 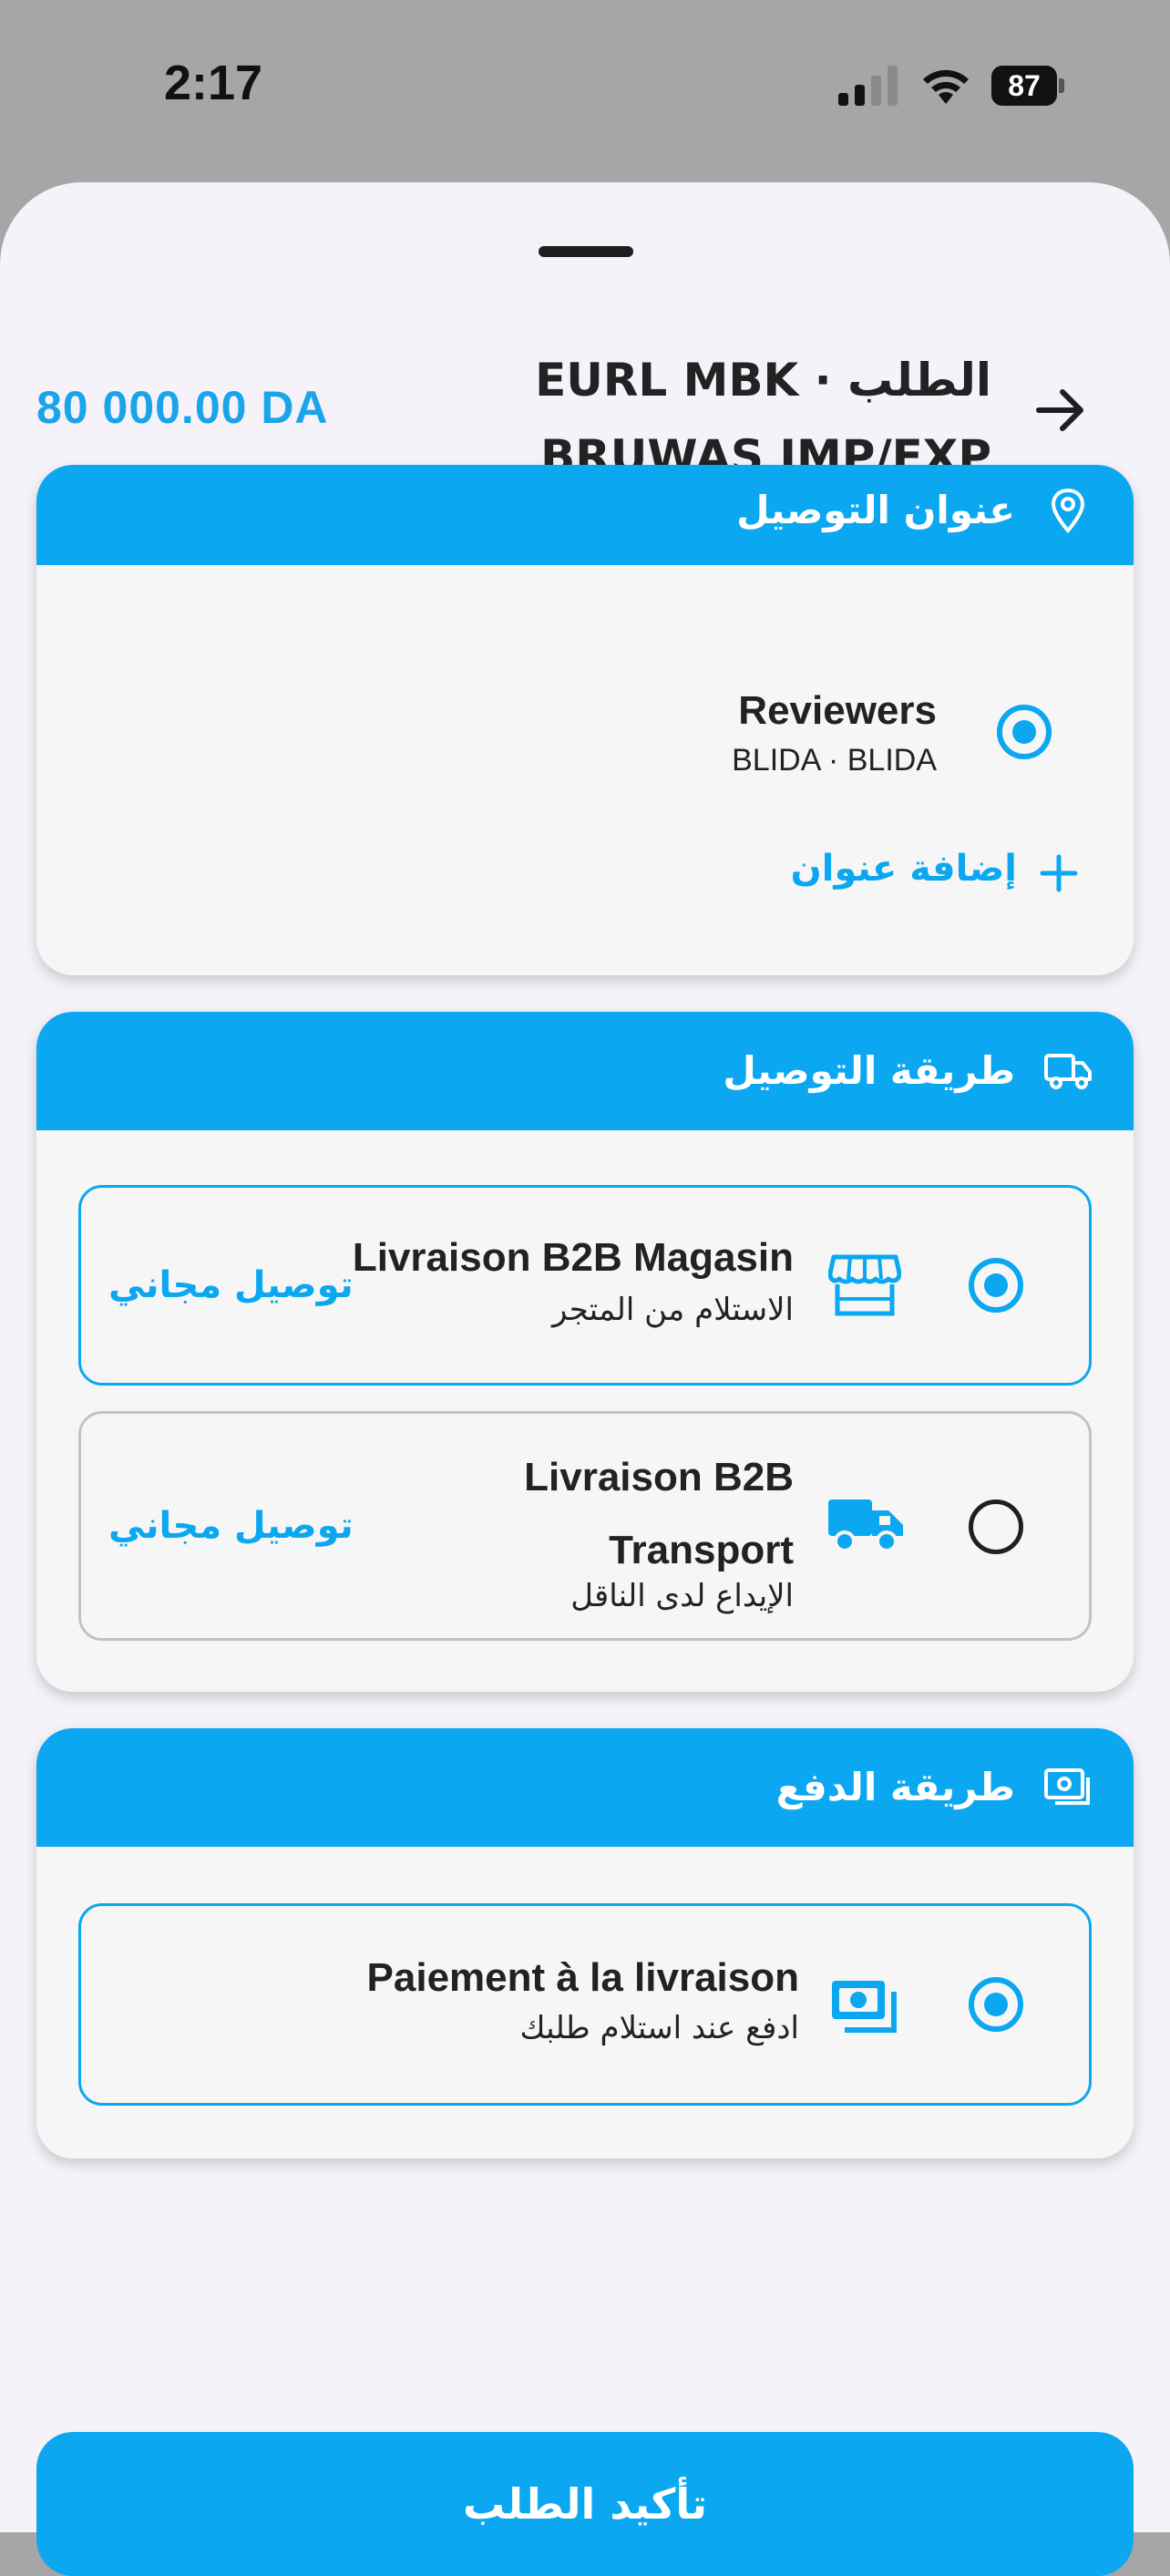 I want to click on status-time: 2:17, so click(x=214, y=83).